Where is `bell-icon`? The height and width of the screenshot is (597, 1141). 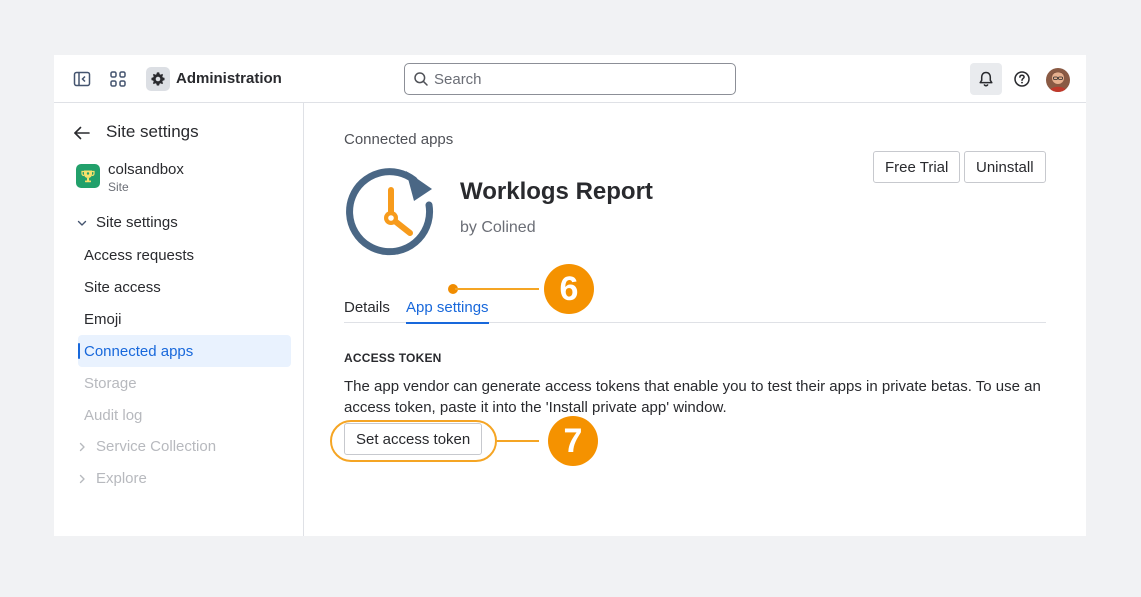
bell-icon is located at coordinates (986, 79).